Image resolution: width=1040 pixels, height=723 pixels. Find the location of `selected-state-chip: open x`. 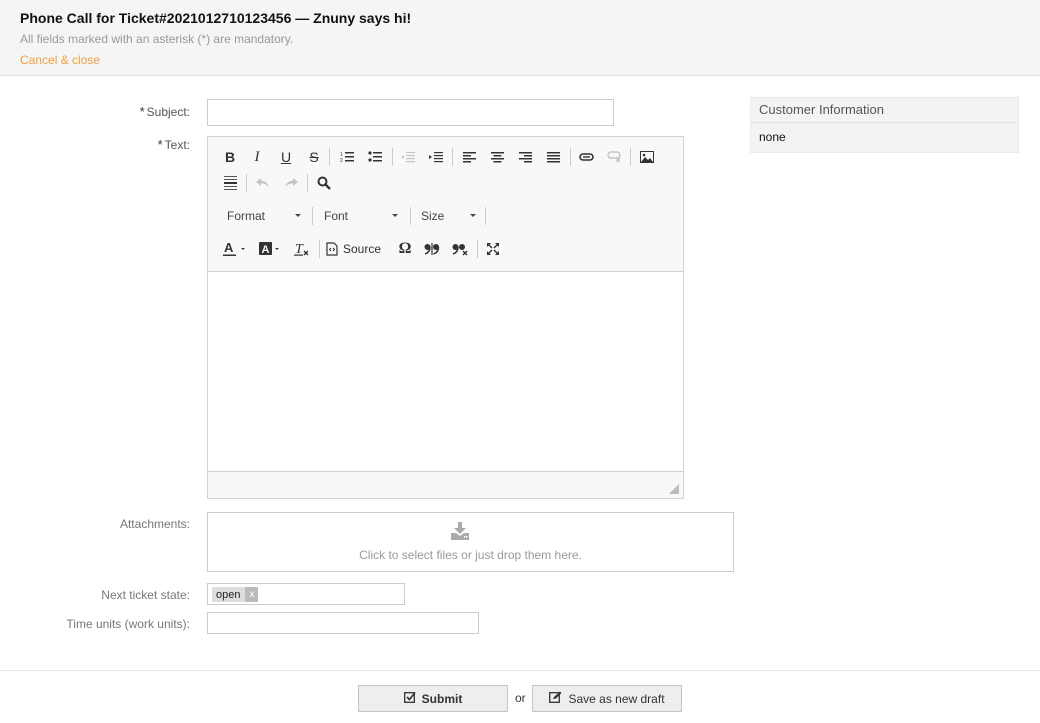

selected-state-chip: open x is located at coordinates (235, 594).